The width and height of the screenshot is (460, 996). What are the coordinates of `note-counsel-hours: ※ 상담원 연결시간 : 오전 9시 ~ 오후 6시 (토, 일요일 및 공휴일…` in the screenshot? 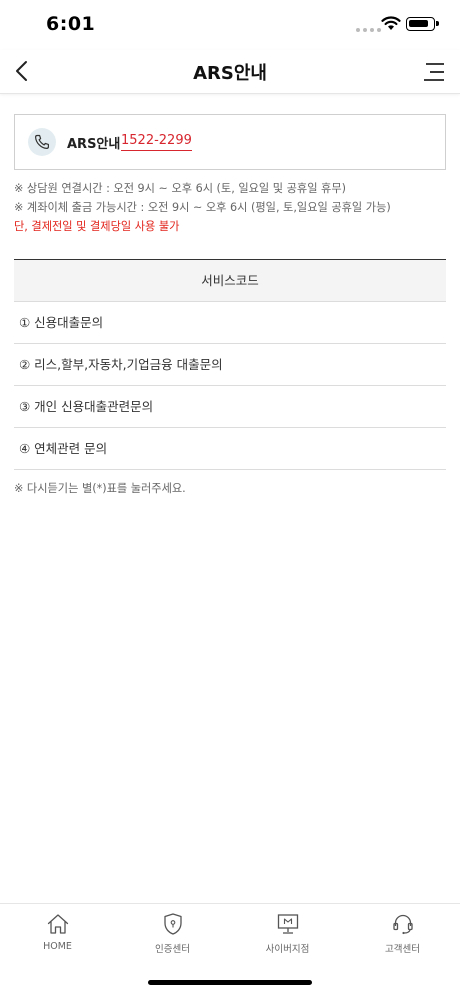 It's located at (180, 188).